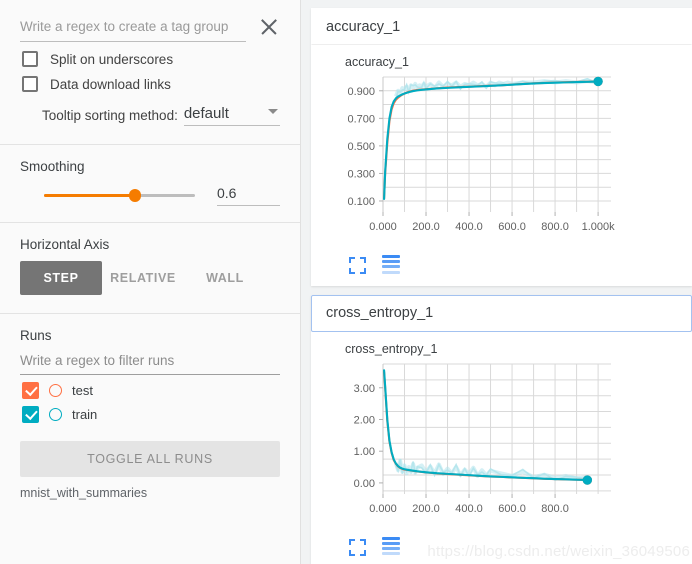 The height and width of the screenshot is (564, 692). I want to click on svg-text: 3.00, so click(364, 389).